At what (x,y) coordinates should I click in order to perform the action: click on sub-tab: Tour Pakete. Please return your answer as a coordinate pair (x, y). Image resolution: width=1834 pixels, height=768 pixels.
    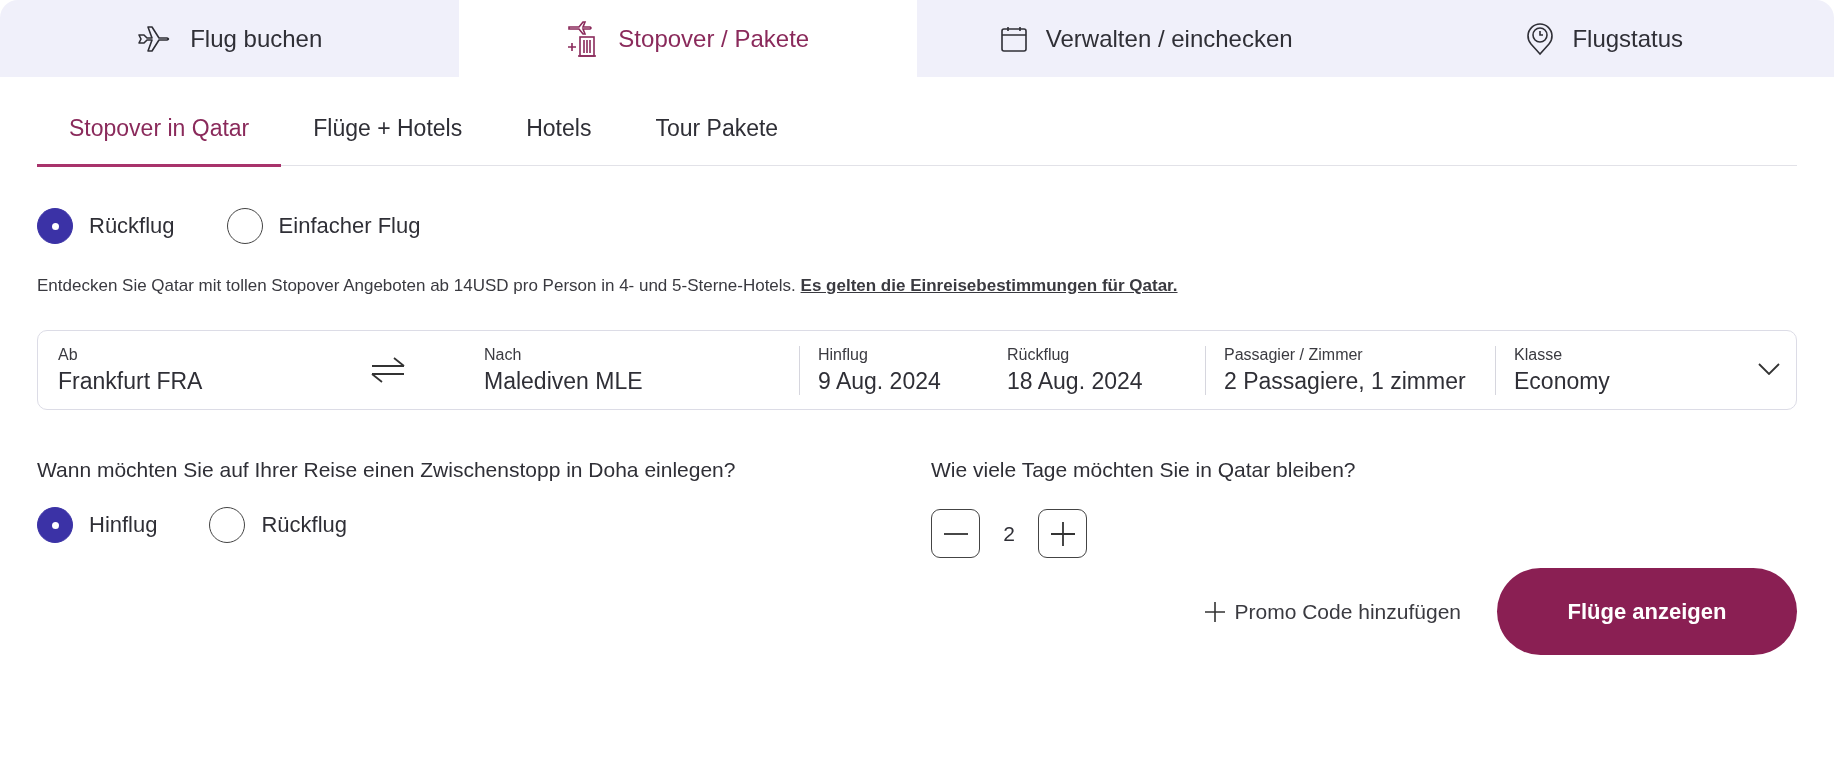
    Looking at the image, I should click on (717, 141).